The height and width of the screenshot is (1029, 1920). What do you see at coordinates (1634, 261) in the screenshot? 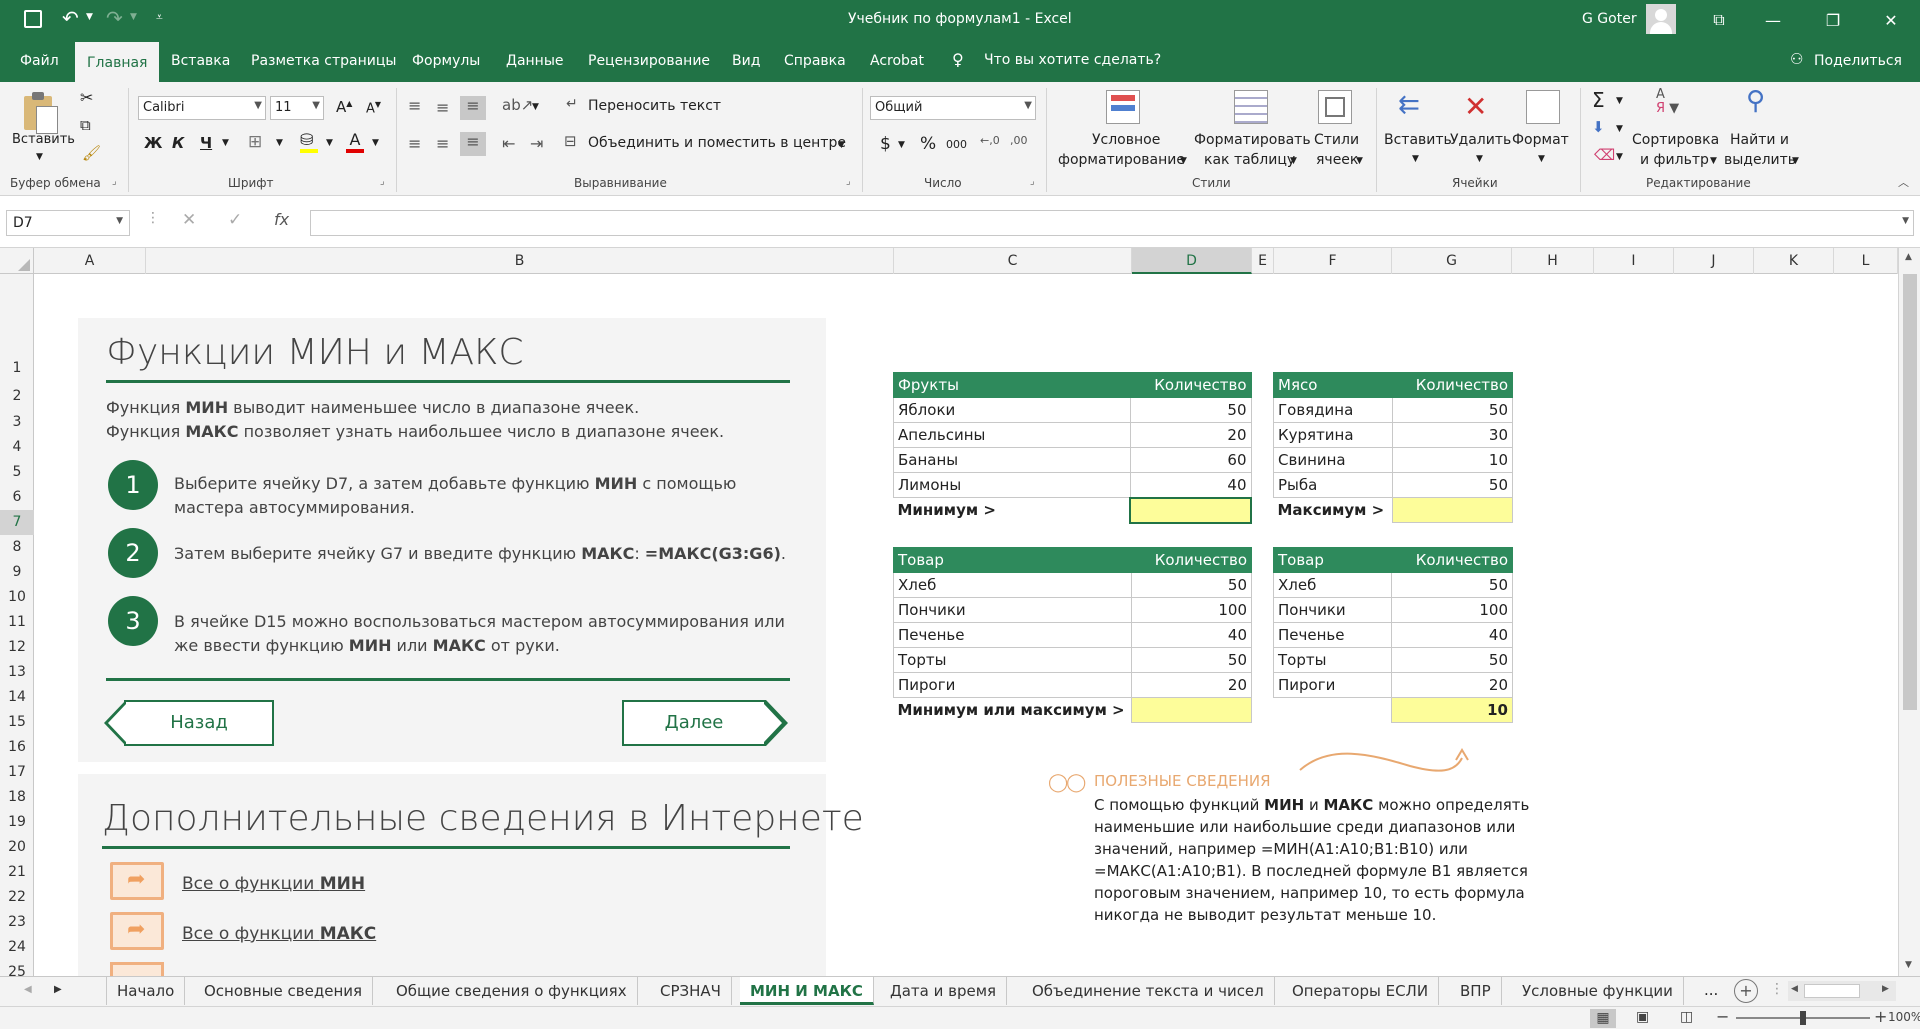
I see `column-header-i: I` at bounding box center [1634, 261].